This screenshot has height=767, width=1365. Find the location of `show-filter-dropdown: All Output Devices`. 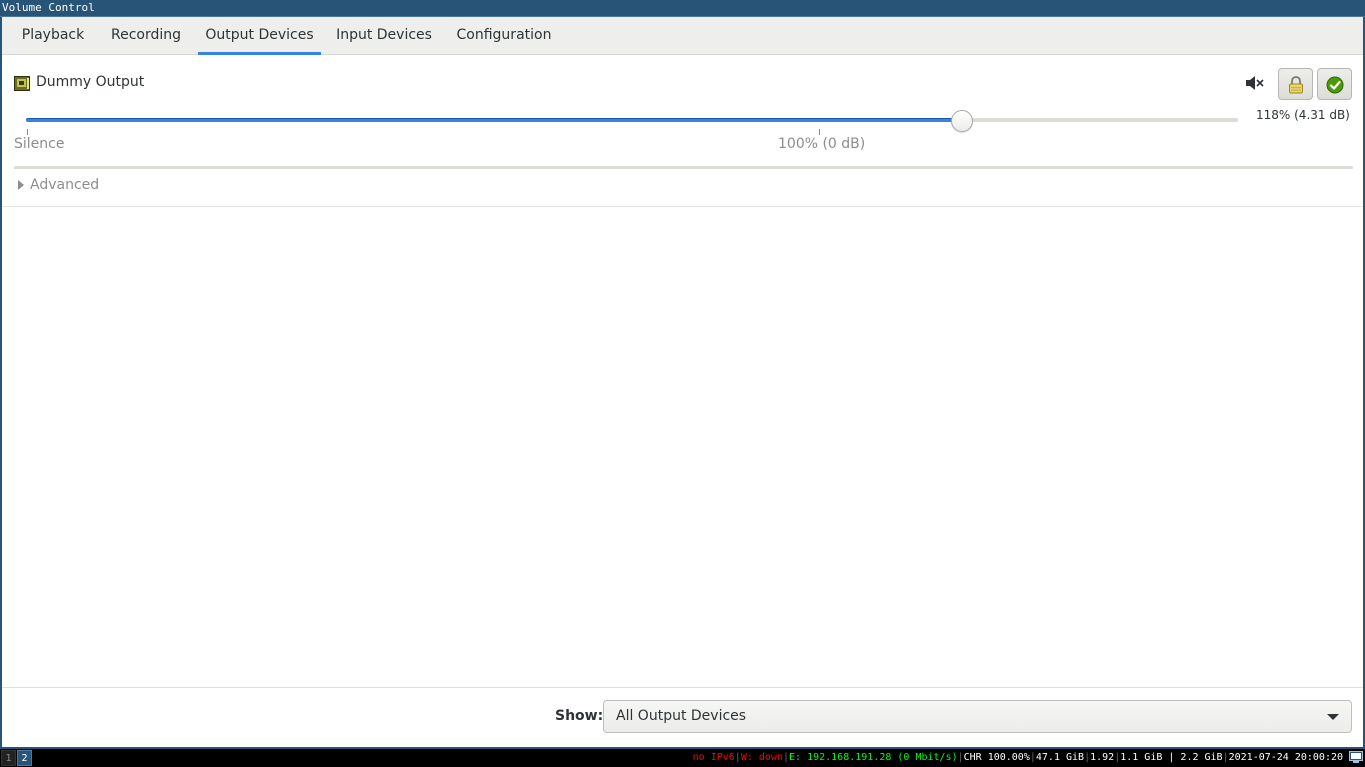

show-filter-dropdown: All Output Devices is located at coordinates (977, 716).